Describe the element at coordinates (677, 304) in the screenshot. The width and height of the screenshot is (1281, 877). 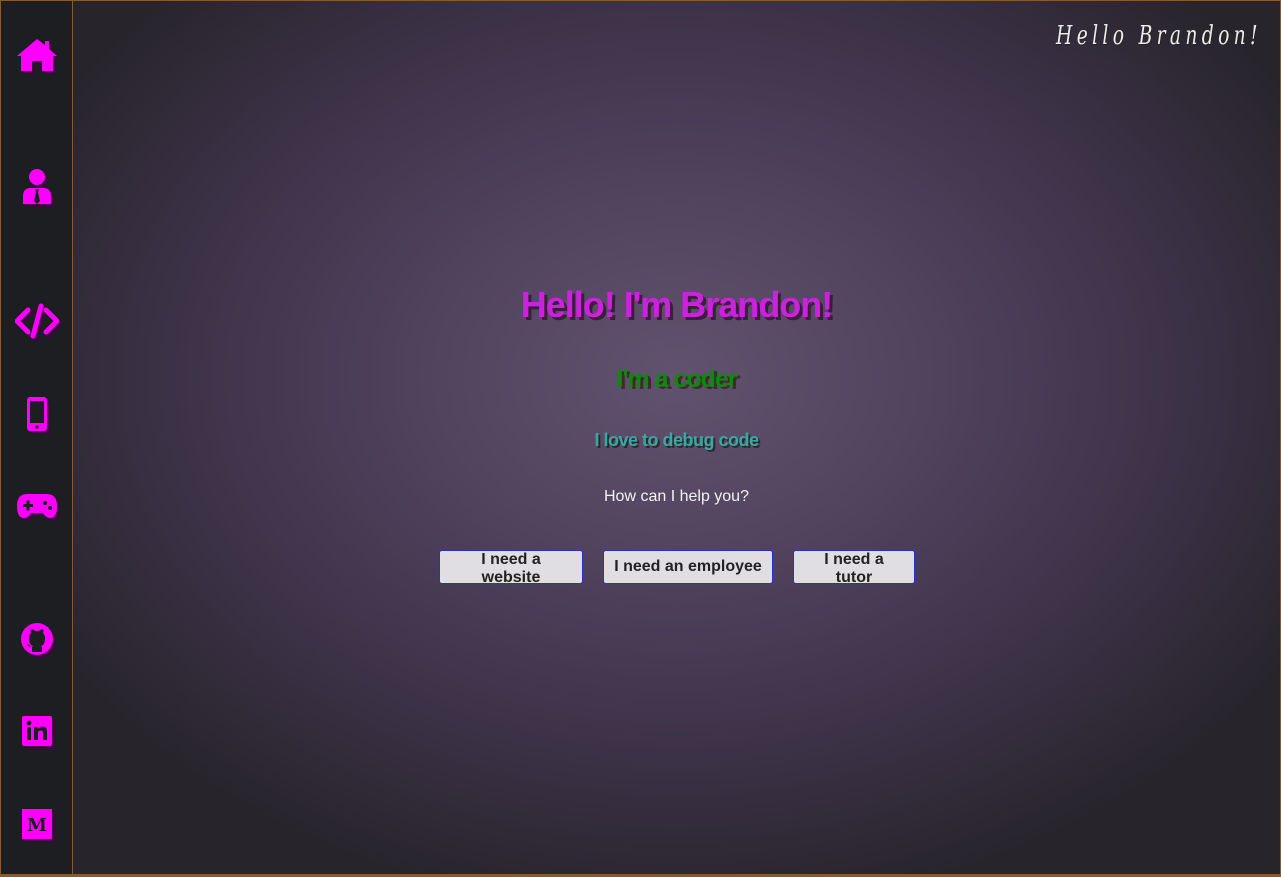
I see `page-title: Hello! I'm Brandon!` at that location.